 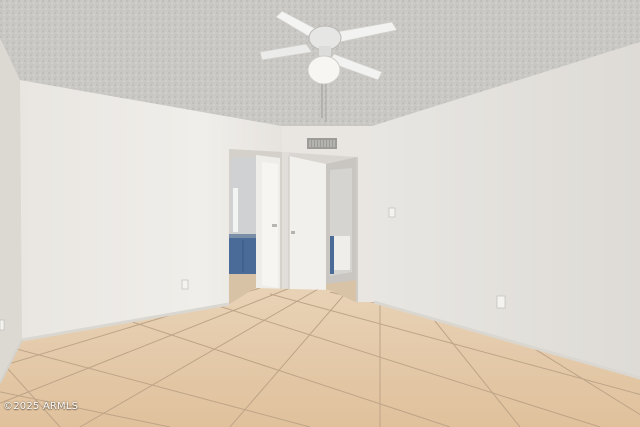 I want to click on hall-doorway, so click(x=342, y=229).